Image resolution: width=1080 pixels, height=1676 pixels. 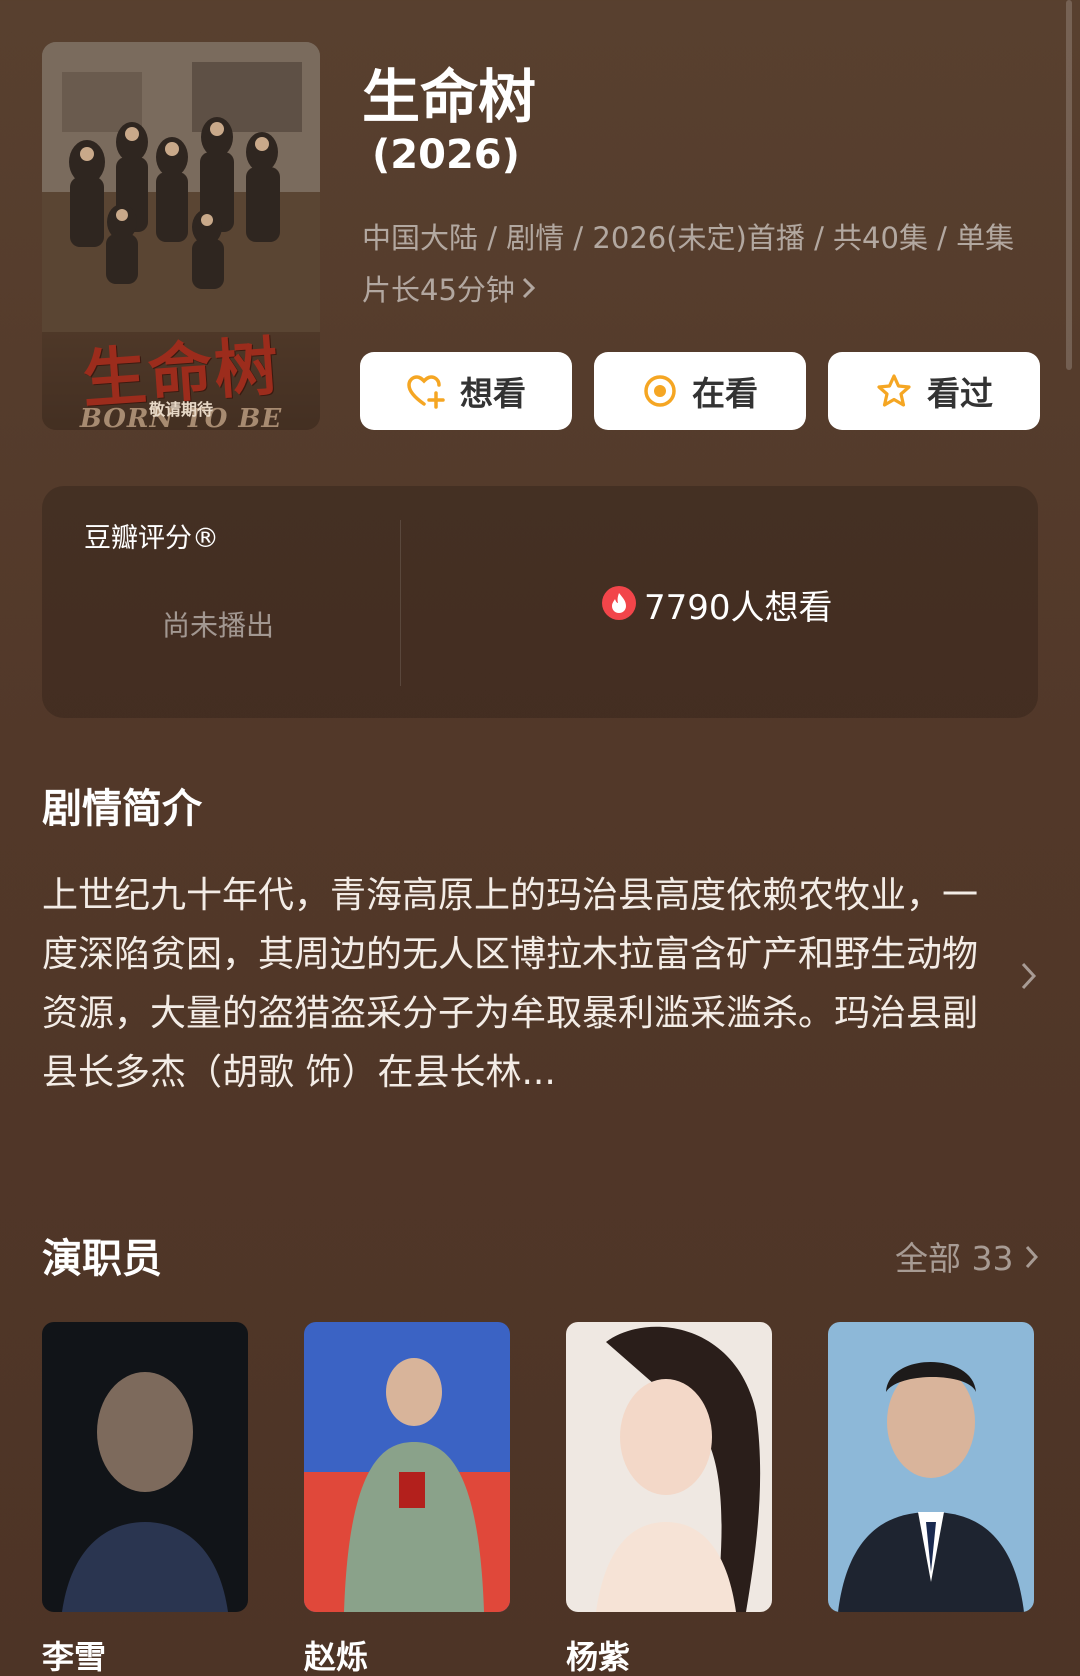 I want to click on target-icon, so click(x=660, y=391).